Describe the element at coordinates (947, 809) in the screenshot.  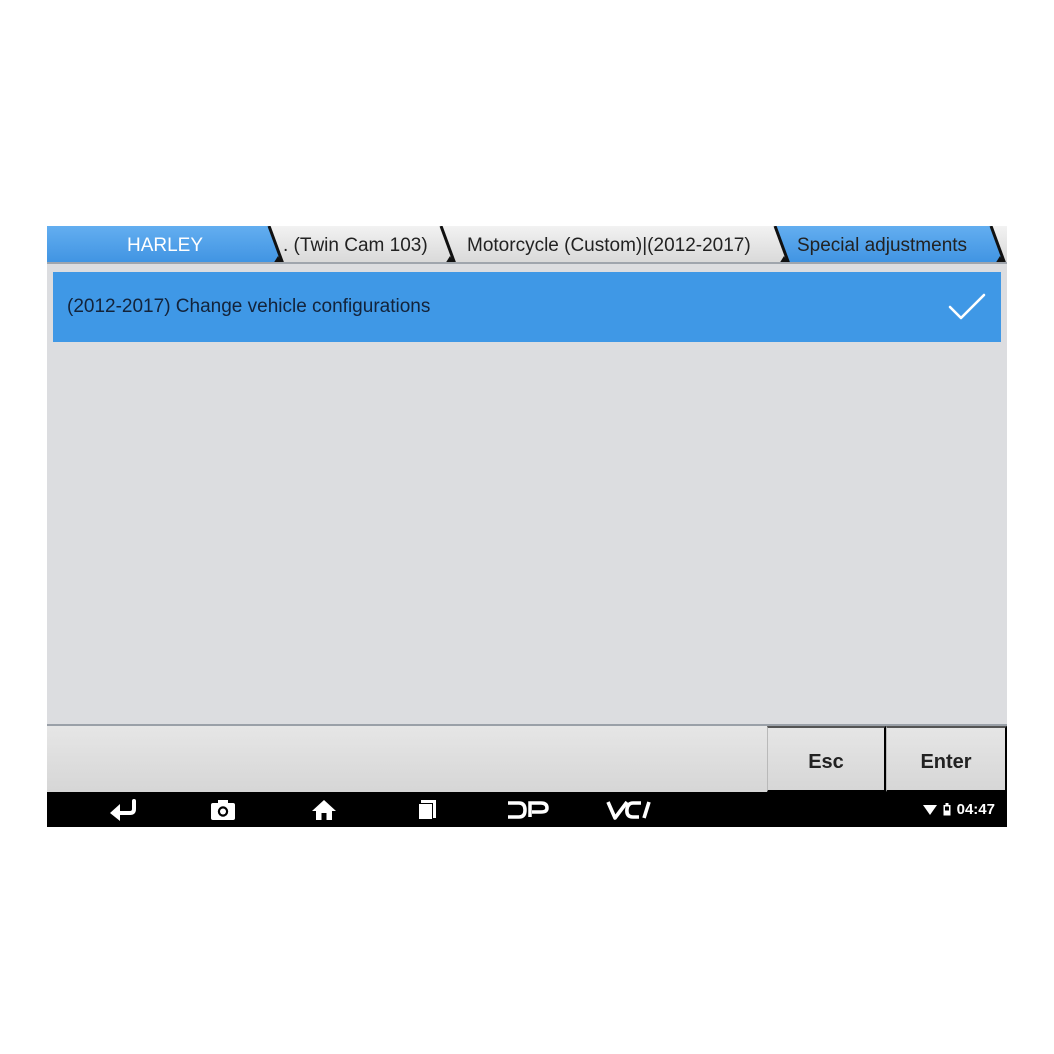
I see `battery-icon` at that location.